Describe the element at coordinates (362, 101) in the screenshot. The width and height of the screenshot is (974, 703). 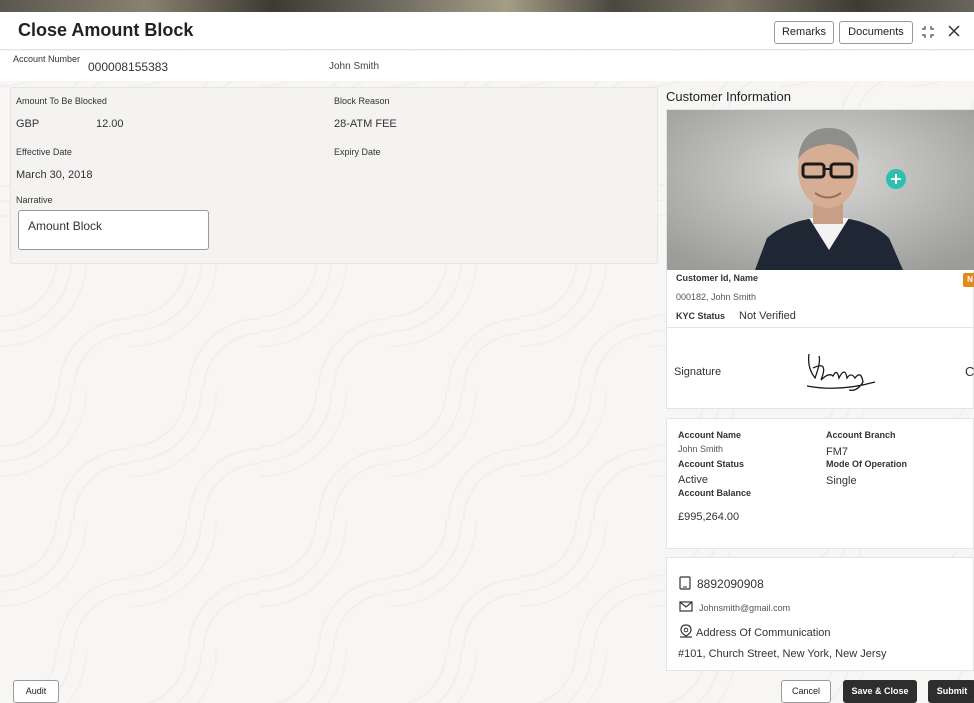
I see `block-reason-label: Block Reason` at that location.